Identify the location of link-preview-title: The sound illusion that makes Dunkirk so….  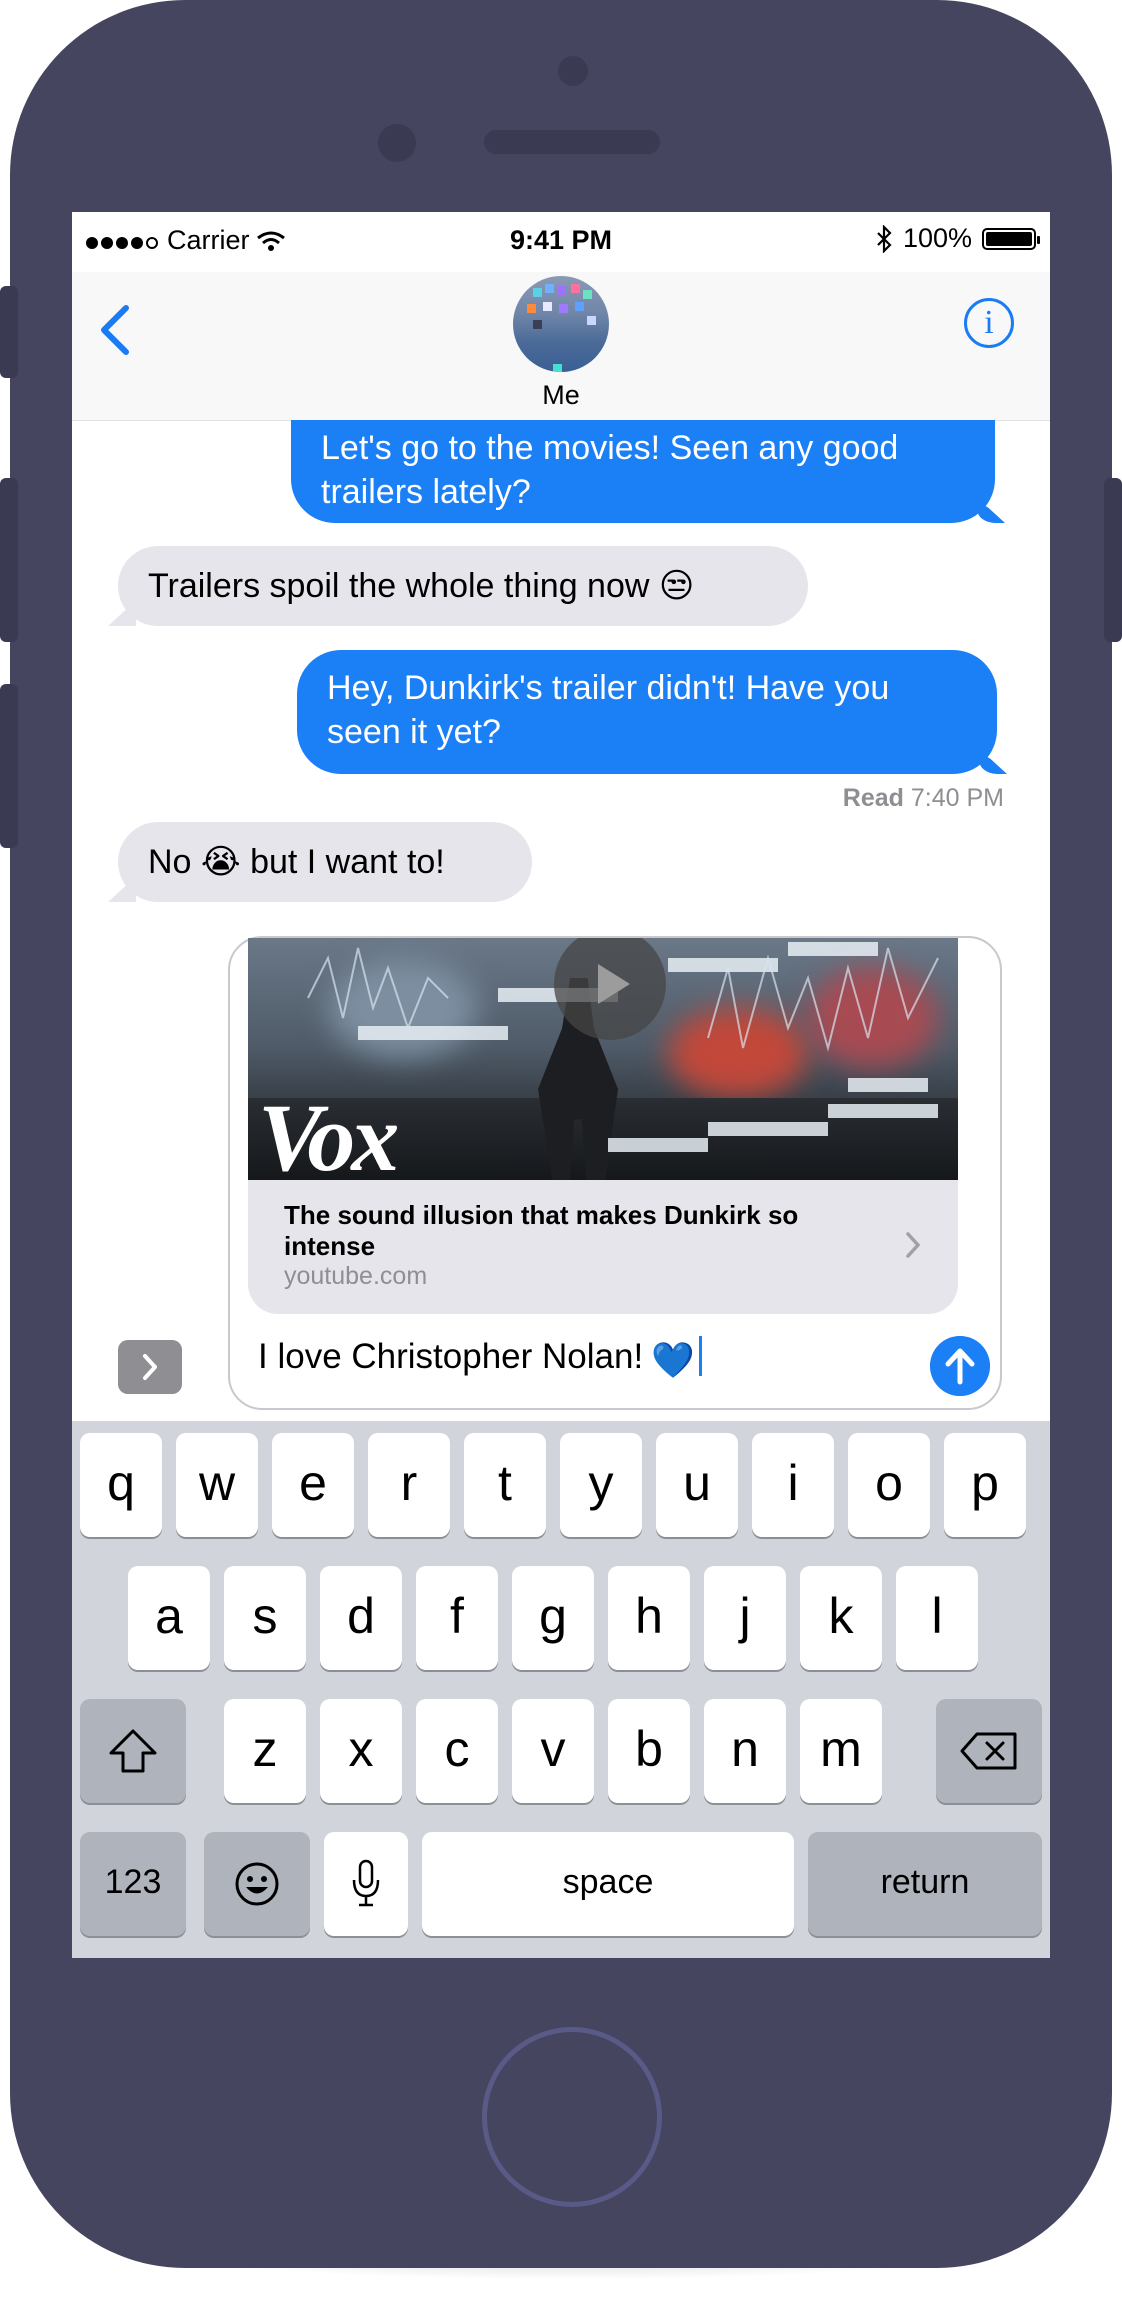
(541, 1230).